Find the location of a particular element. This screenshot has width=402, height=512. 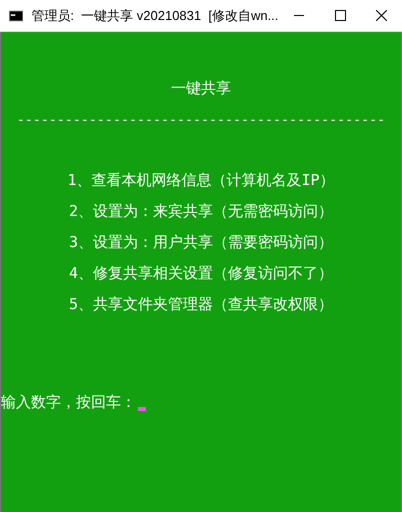

menu-option: 3、设置为：用户共享（需要密码访问） is located at coordinates (201, 243).